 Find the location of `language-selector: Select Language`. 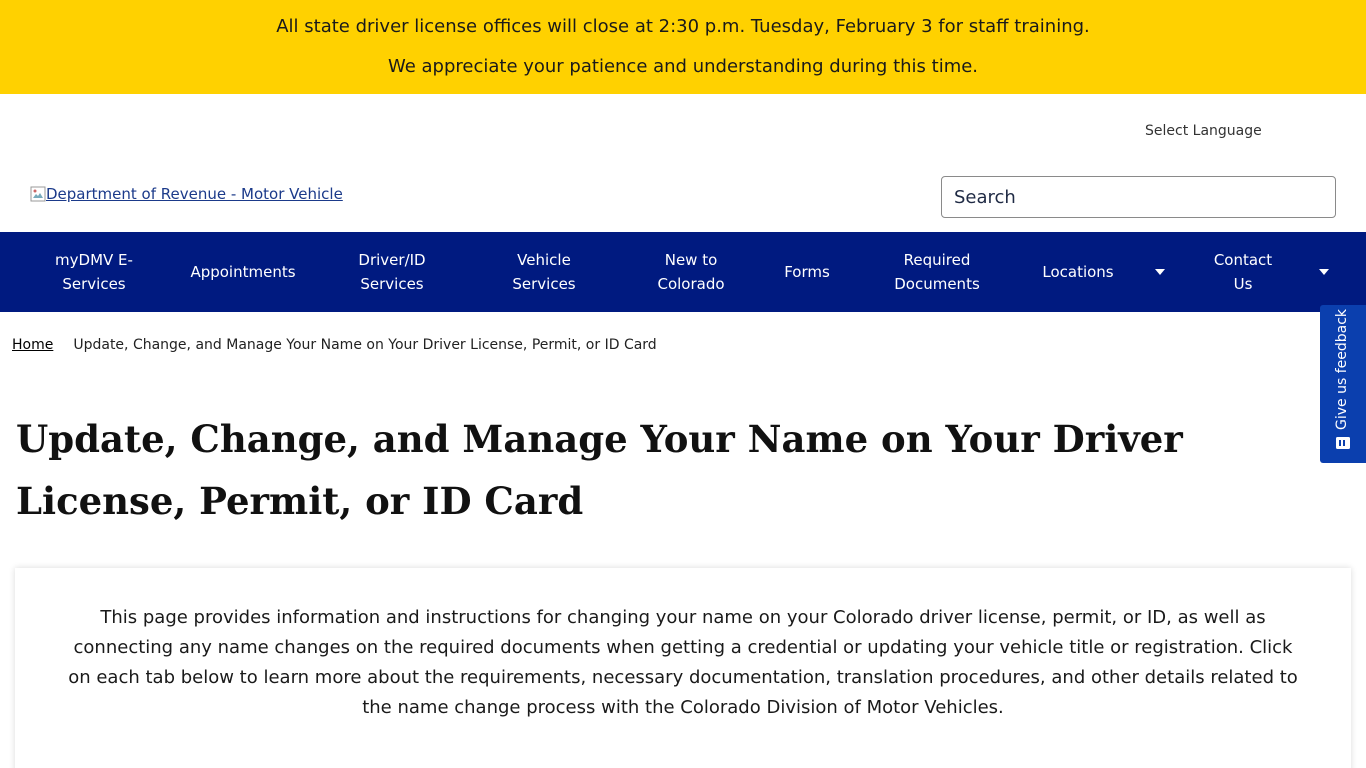

language-selector: Select Language is located at coordinates (1203, 131).